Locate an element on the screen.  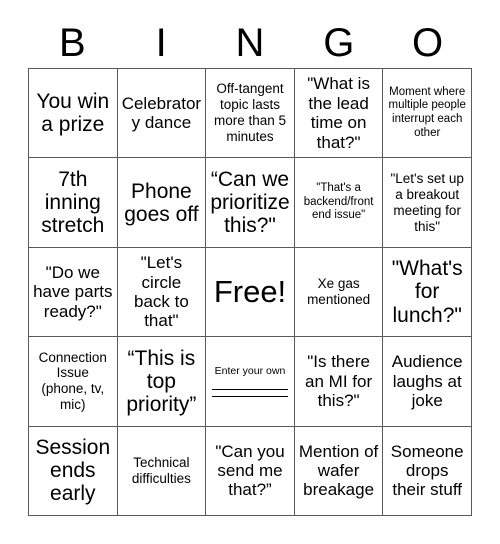
bingo-cell-label: Phone goes off is located at coordinates (161, 202).